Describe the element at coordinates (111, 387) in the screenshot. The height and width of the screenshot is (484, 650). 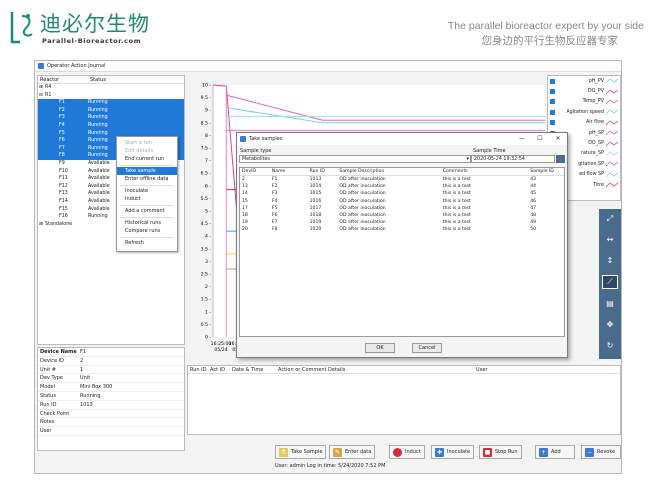
I see `device-detail-row: Model Mini Box 300` at that location.